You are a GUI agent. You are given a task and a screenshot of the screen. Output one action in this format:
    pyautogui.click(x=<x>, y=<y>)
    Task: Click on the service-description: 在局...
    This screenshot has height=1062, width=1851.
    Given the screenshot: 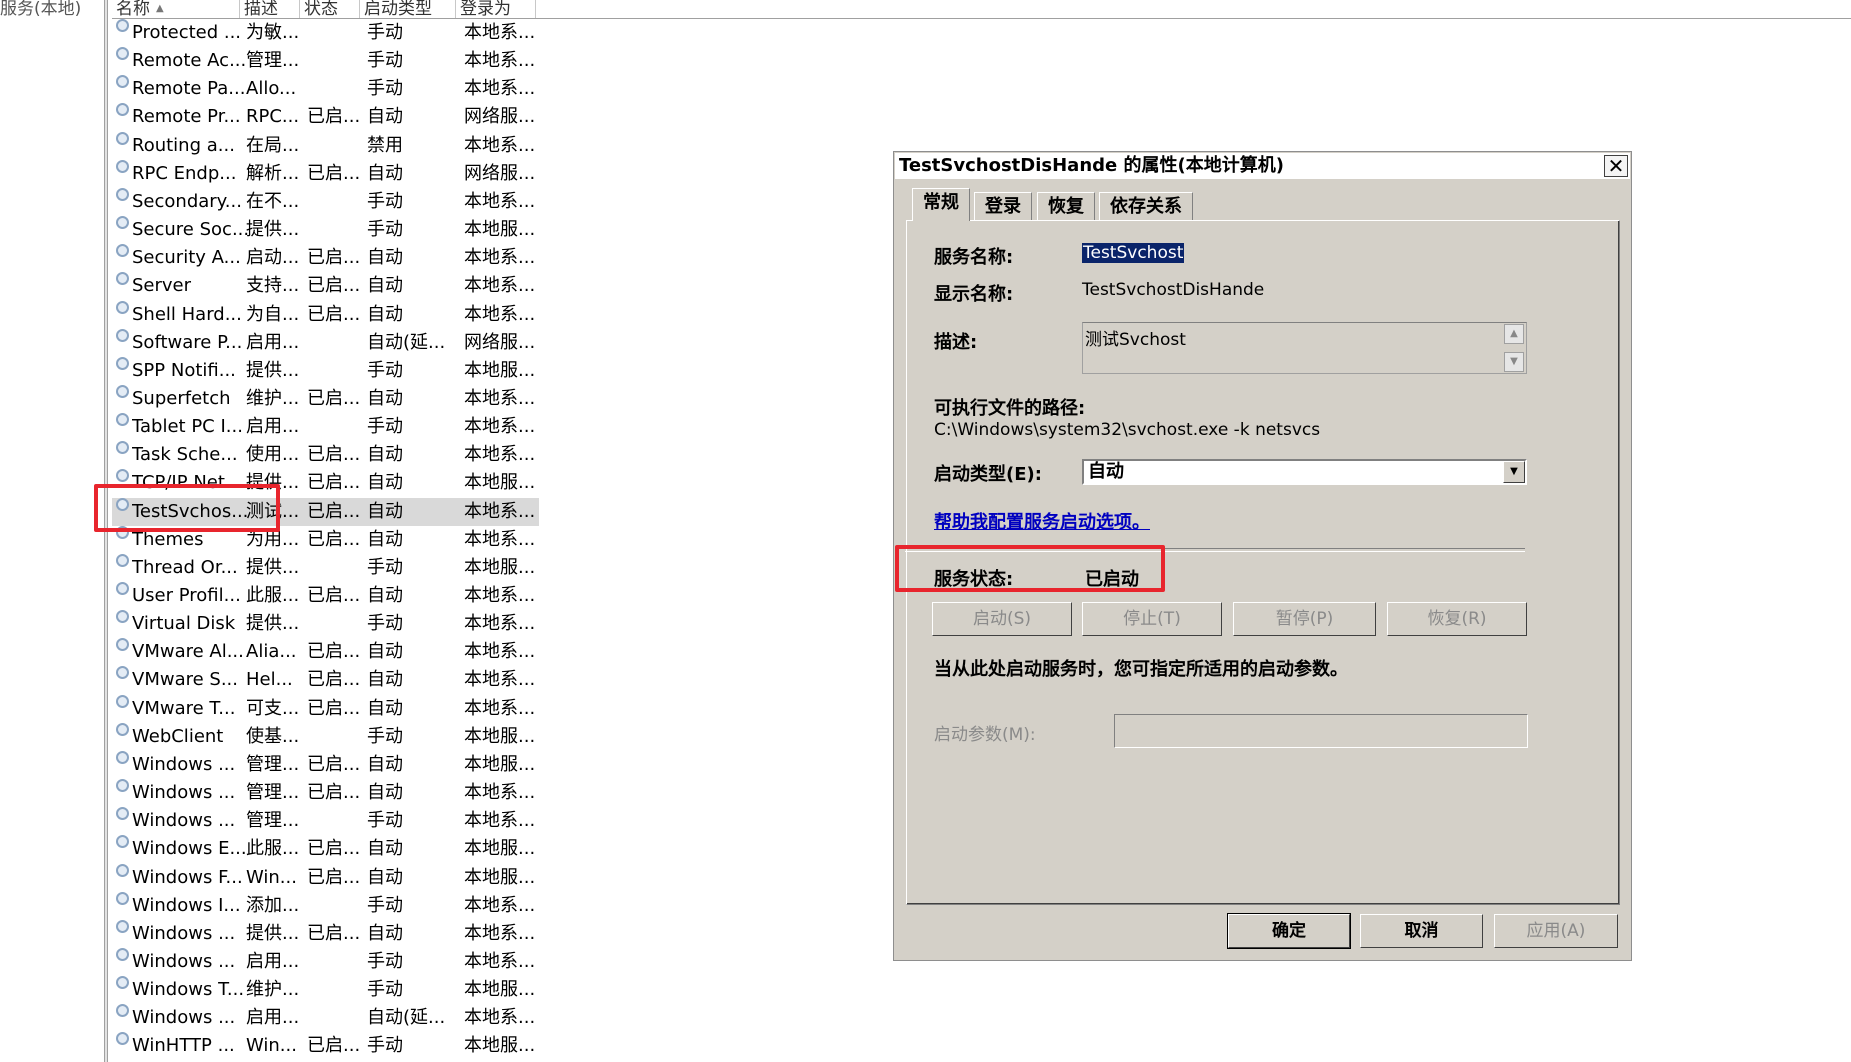 What is the action you would take?
    pyautogui.click(x=273, y=145)
    